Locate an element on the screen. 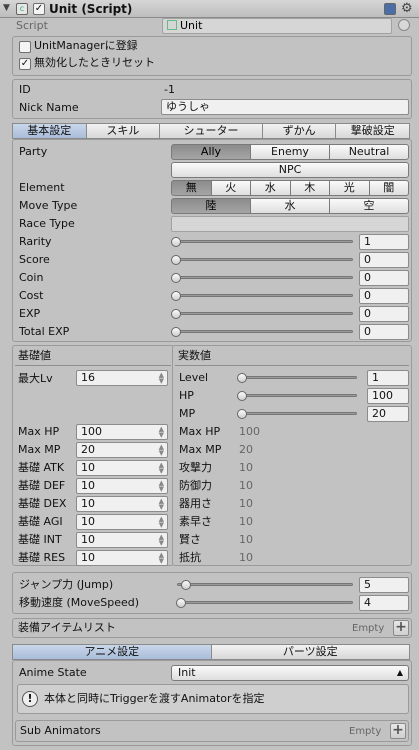  stat-rarity-input: 1 is located at coordinates (384, 242).